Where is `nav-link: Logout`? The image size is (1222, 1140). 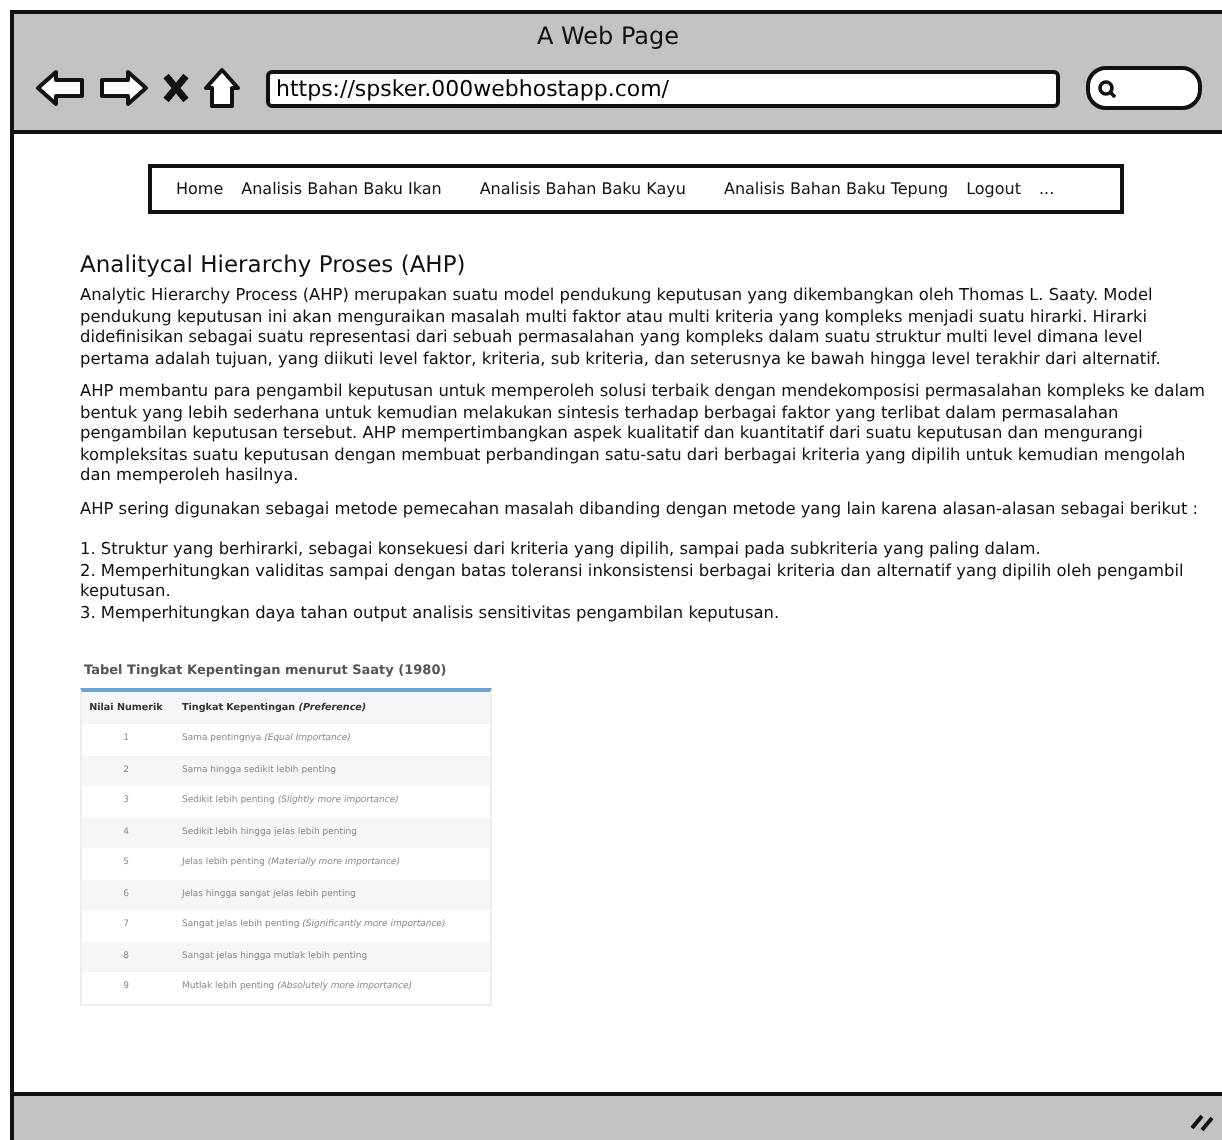
nav-link: Logout is located at coordinates (993, 189).